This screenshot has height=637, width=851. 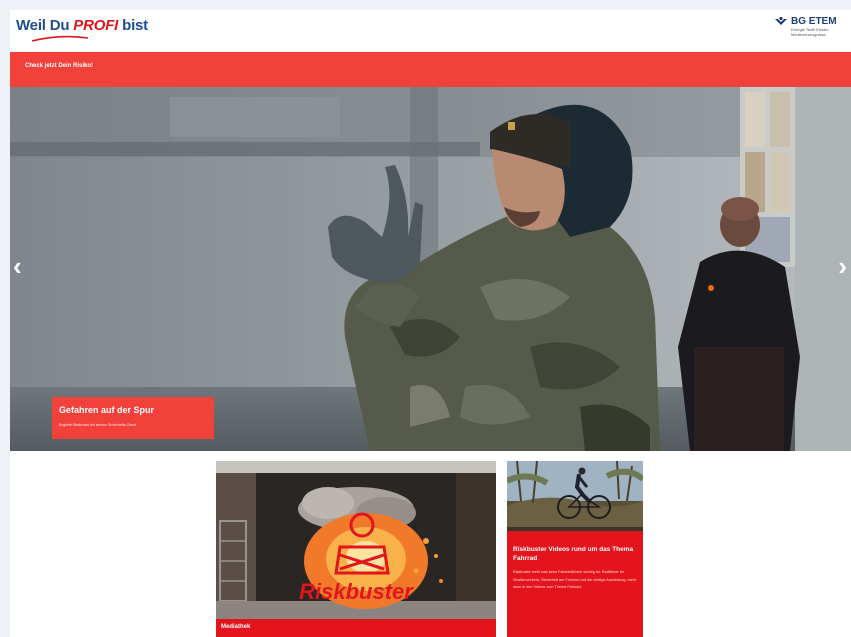 What do you see at coordinates (430, 69) in the screenshot?
I see `nav-bar: Check jetzt Dein Risiko!` at bounding box center [430, 69].